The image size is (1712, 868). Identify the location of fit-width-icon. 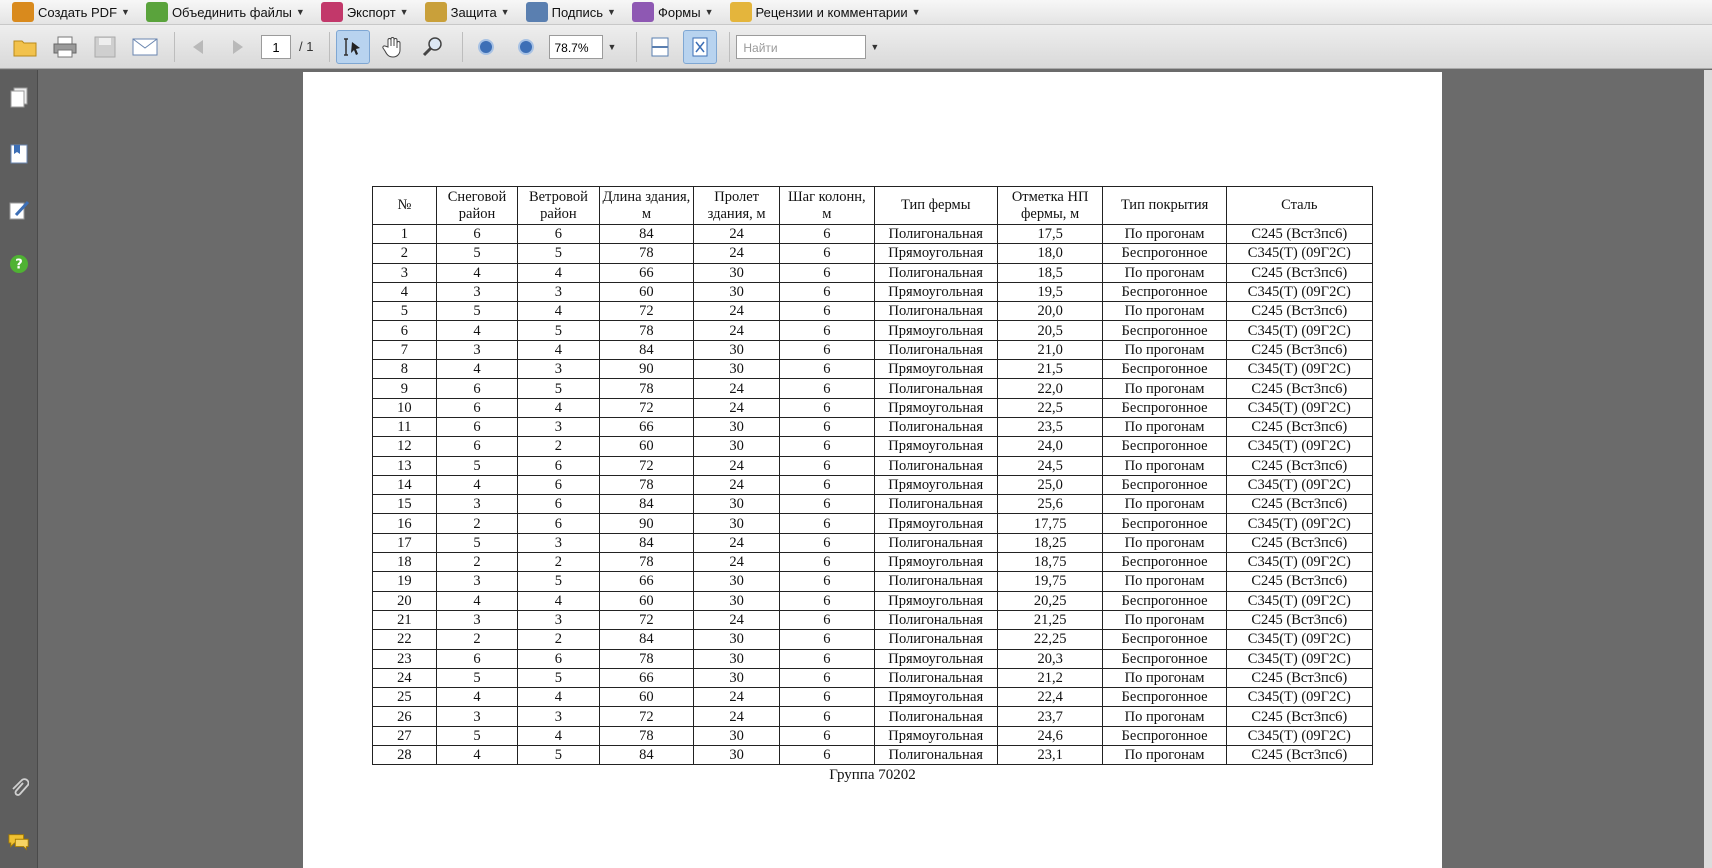
(660, 47).